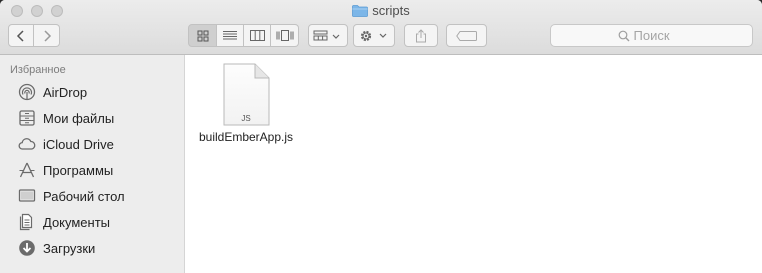 This screenshot has width=762, height=273. Describe the element at coordinates (246, 137) in the screenshot. I see `file-name: buildEmberApp.js` at that location.